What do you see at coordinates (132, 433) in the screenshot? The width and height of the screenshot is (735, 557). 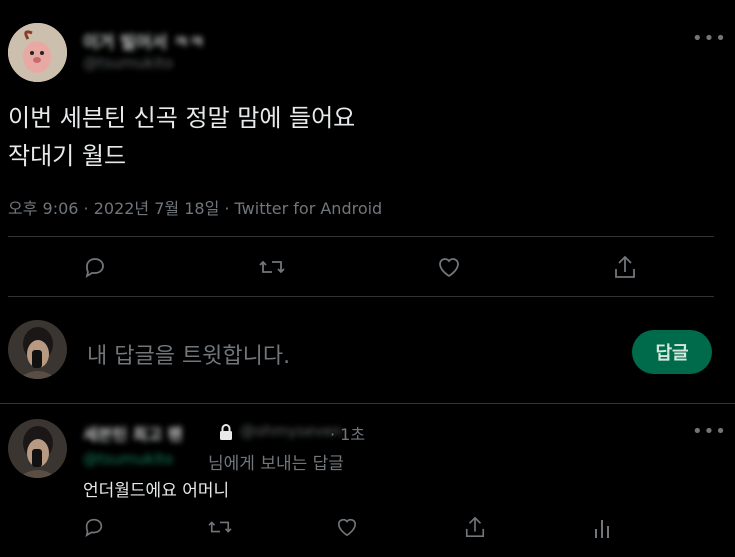 I see `reply-author-name: 세븐틴 최고 팬` at bounding box center [132, 433].